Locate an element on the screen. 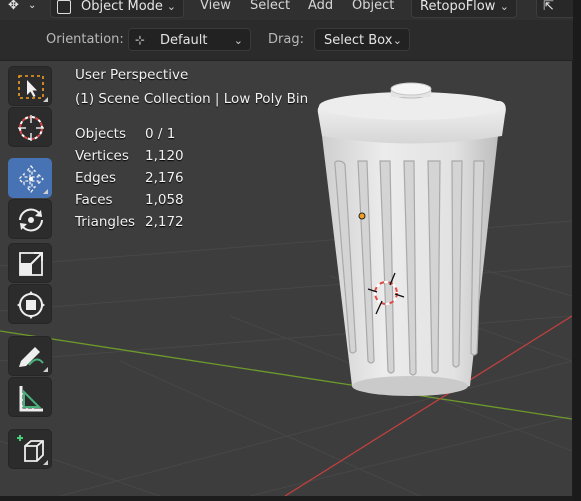 The height and width of the screenshot is (501, 581). mode-label: Object Mode is located at coordinates (122, 7).